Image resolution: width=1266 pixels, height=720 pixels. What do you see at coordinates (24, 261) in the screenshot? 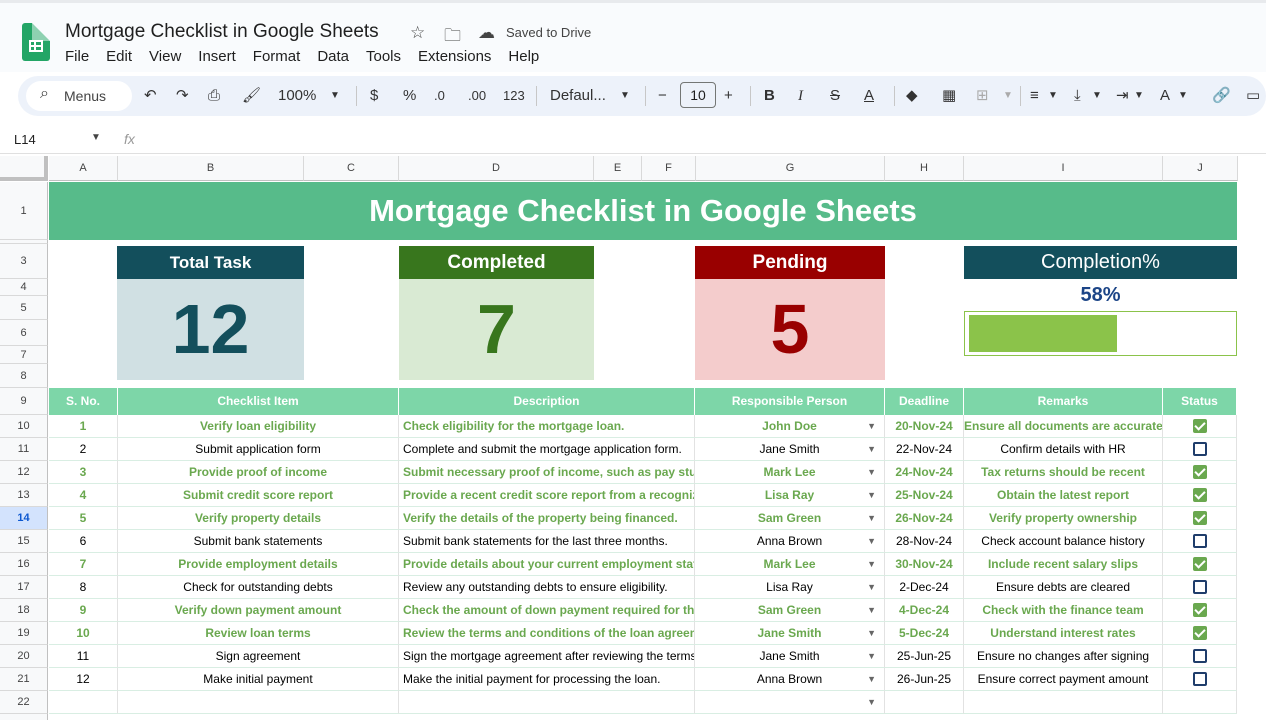
I see `row-header-3: 3` at bounding box center [24, 261].